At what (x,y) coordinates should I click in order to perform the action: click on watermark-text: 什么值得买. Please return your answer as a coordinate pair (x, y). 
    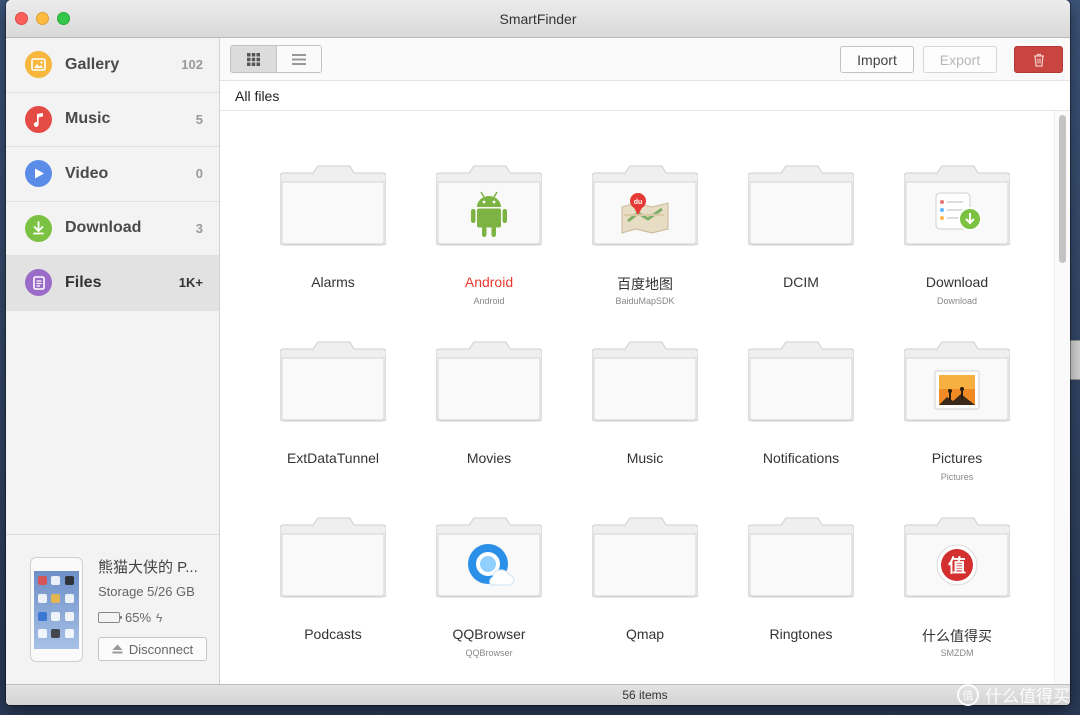
    Looking at the image, I should click on (1027, 696).